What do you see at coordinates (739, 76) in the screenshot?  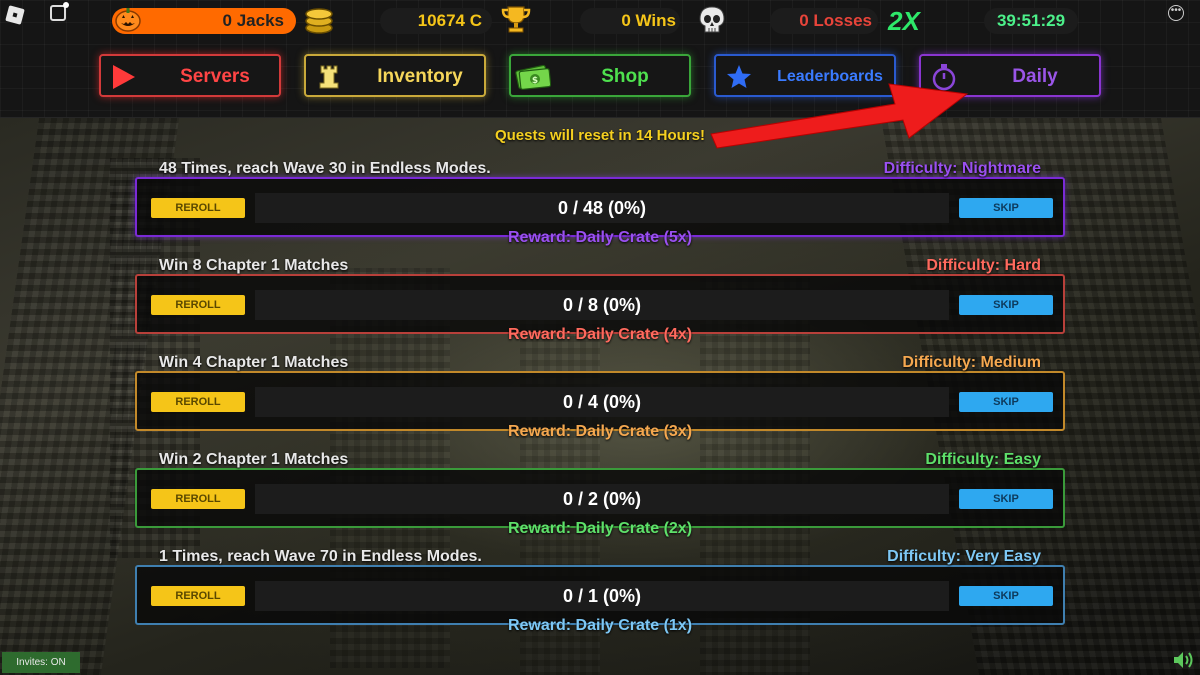 I see `star-icon` at bounding box center [739, 76].